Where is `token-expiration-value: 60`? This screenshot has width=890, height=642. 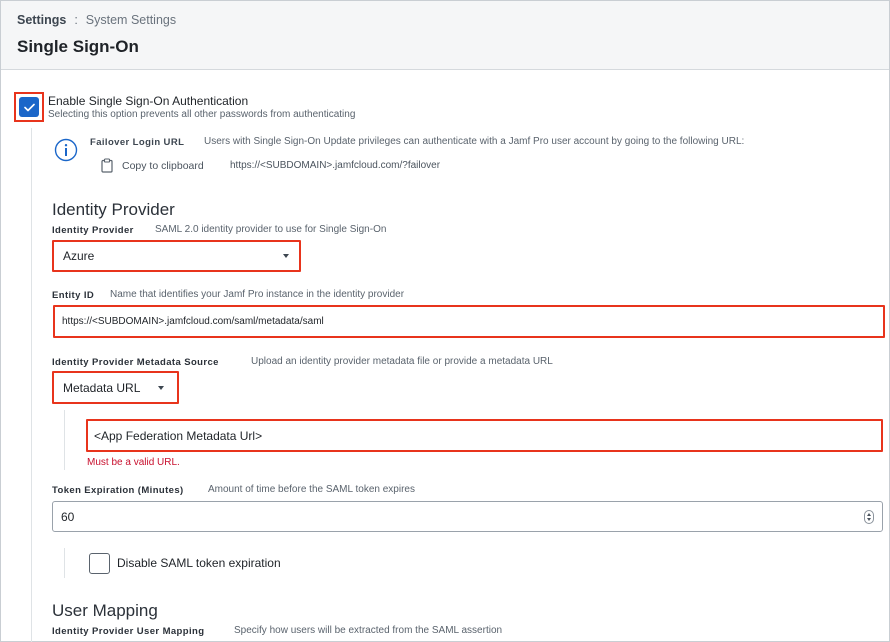
token-expiration-value: 60 is located at coordinates (68, 516).